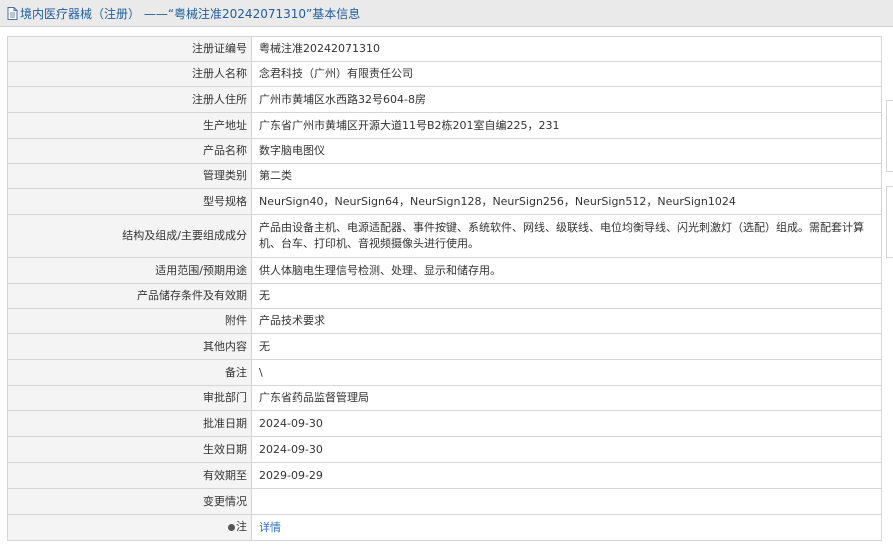  What do you see at coordinates (129, 74) in the screenshot?
I see `field-label: 注册人名称` at bounding box center [129, 74].